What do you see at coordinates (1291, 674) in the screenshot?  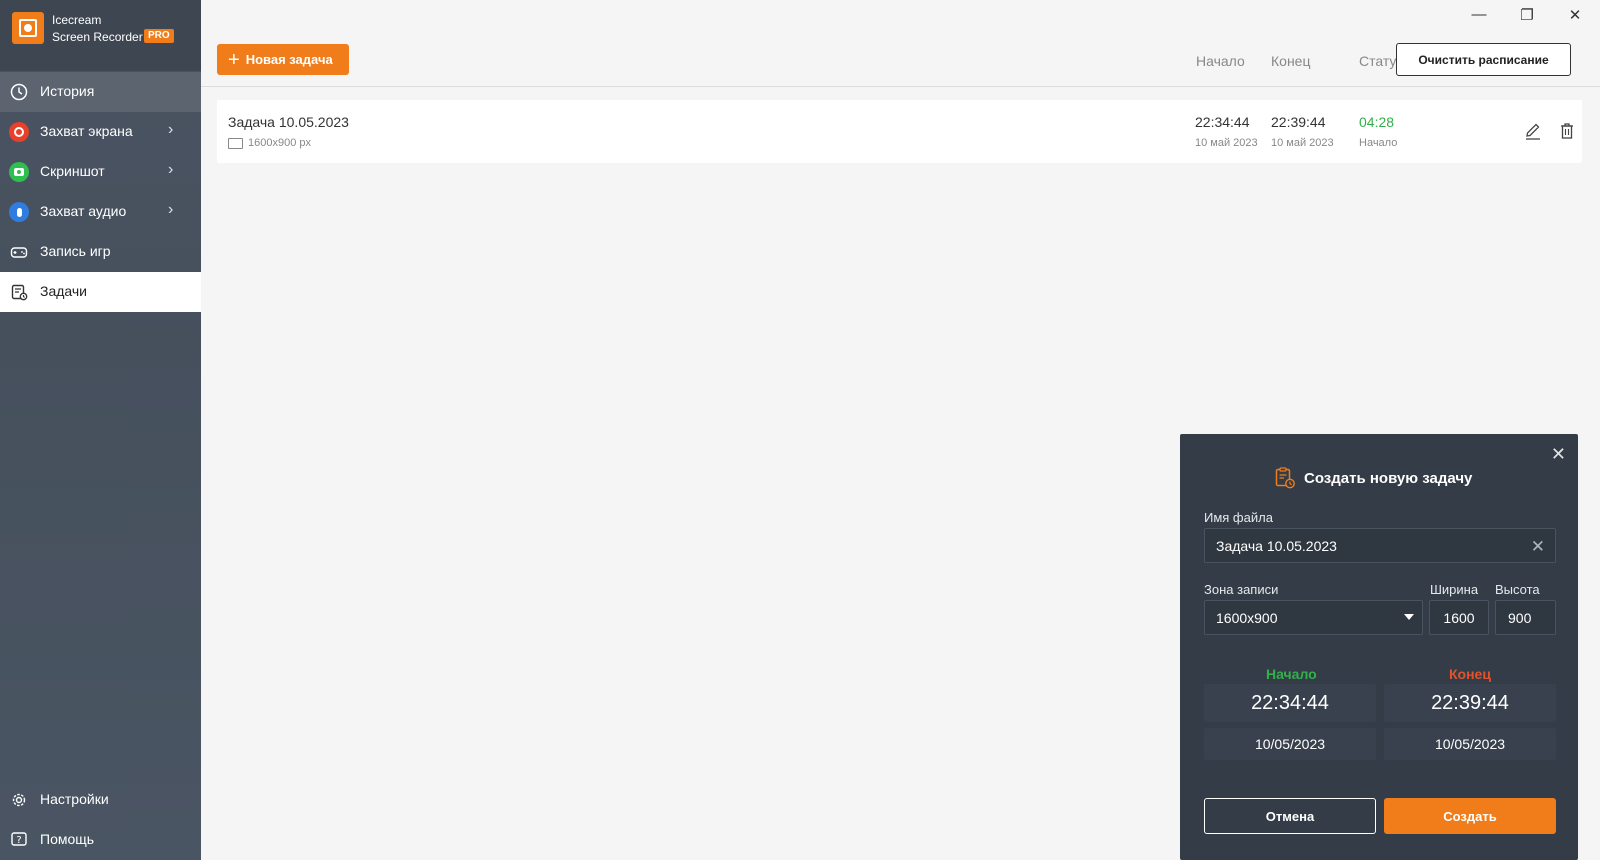 I see `start-column-title: Начало` at bounding box center [1291, 674].